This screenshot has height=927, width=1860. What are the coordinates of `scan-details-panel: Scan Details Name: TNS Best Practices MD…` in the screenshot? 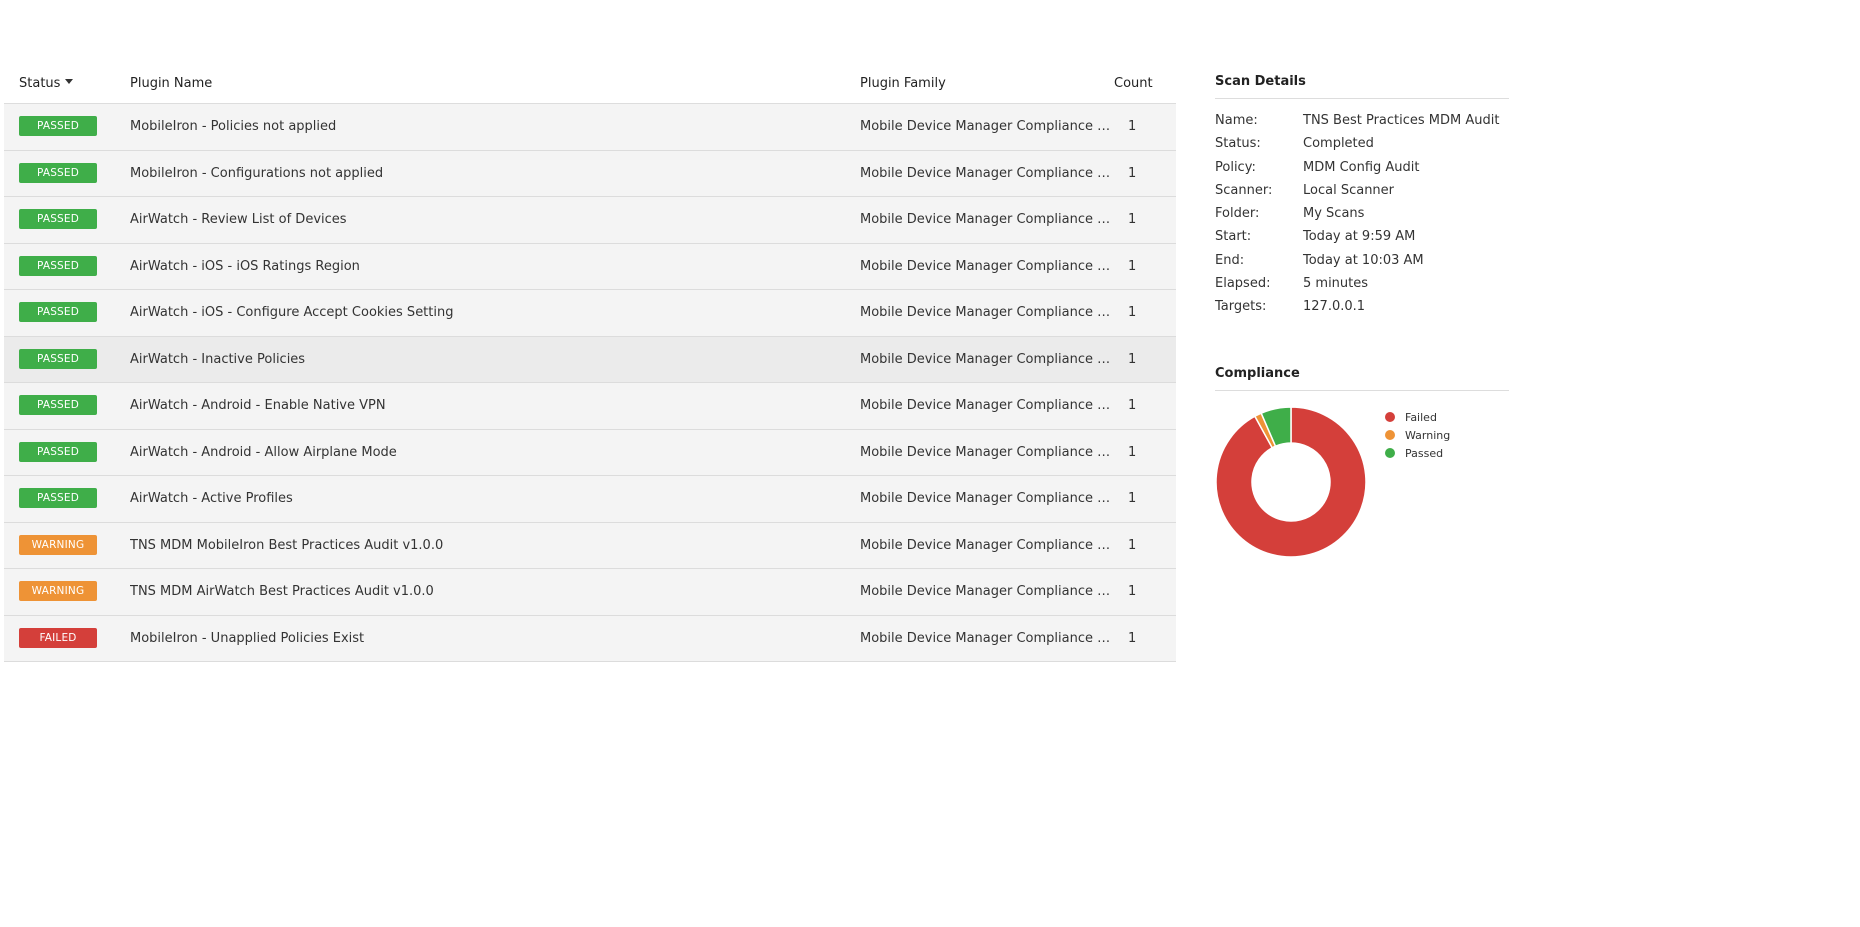 It's located at (1362, 196).